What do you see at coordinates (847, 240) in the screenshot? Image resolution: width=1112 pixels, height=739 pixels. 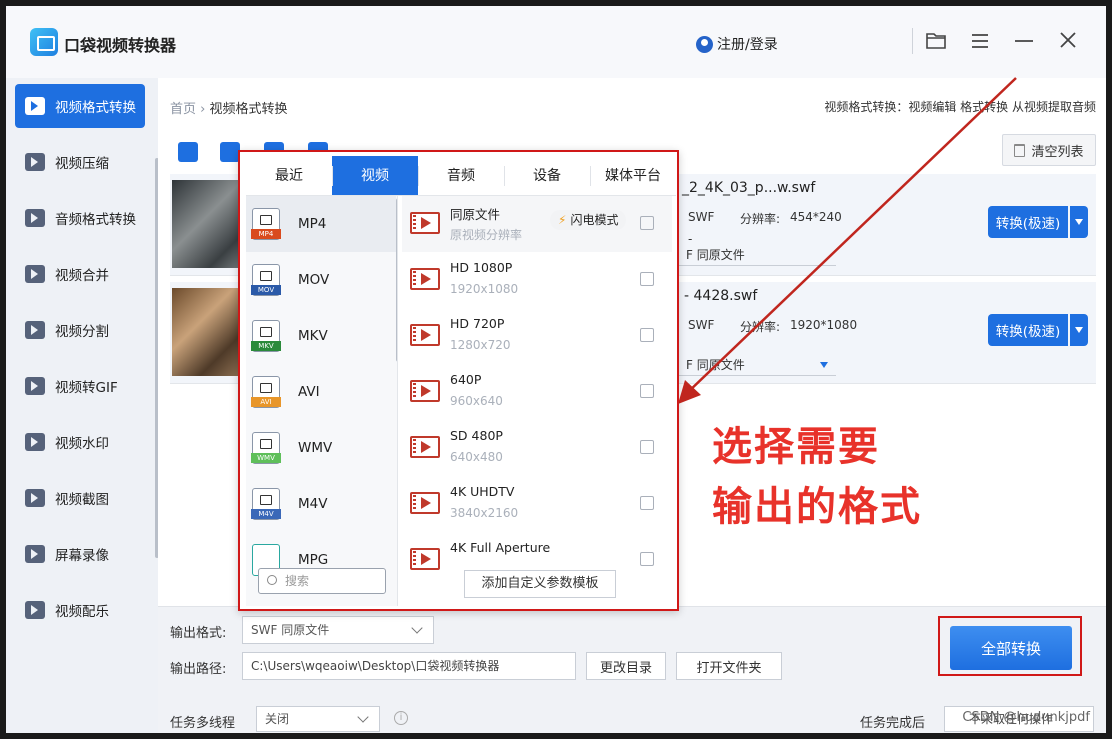 I see `annotation-arrow` at bounding box center [847, 240].